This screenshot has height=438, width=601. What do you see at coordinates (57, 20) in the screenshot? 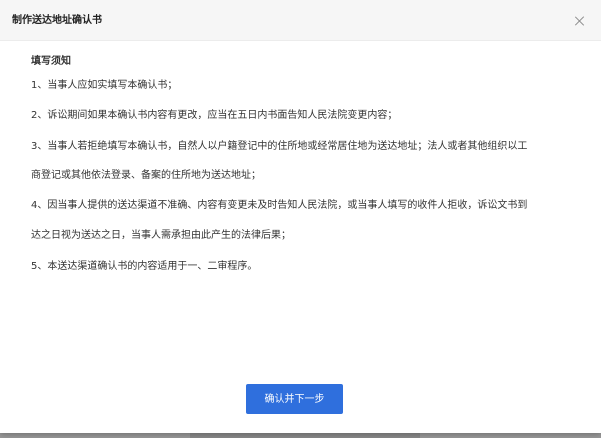
I see `dialog-title: 制作送达地址确认书` at bounding box center [57, 20].